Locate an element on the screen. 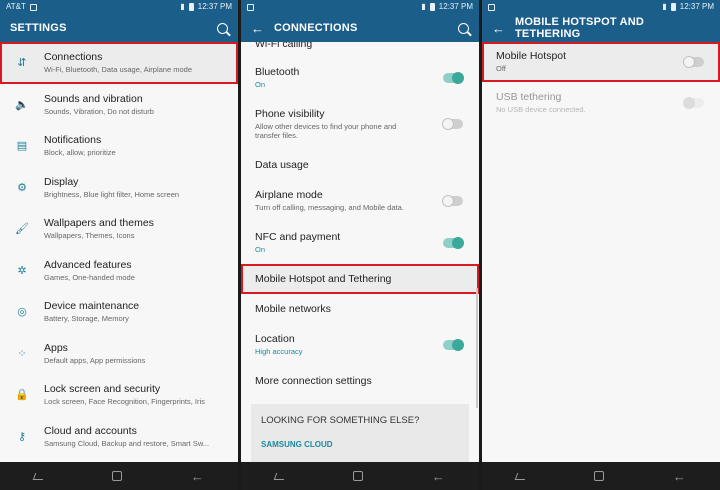 Image resolution: width=720 pixels, height=490 pixels. key-icon: ⚷ is located at coordinates (22, 436).